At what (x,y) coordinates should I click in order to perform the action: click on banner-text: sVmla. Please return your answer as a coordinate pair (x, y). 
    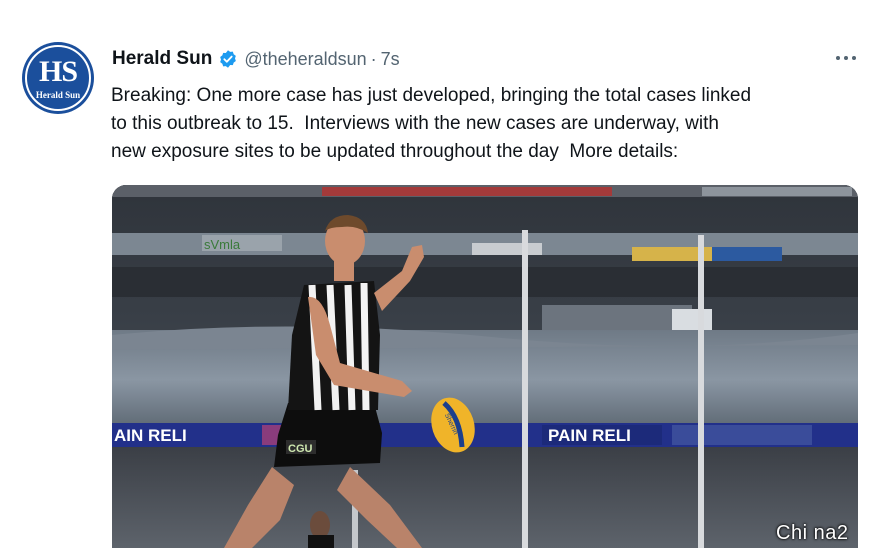
    Looking at the image, I should click on (222, 244).